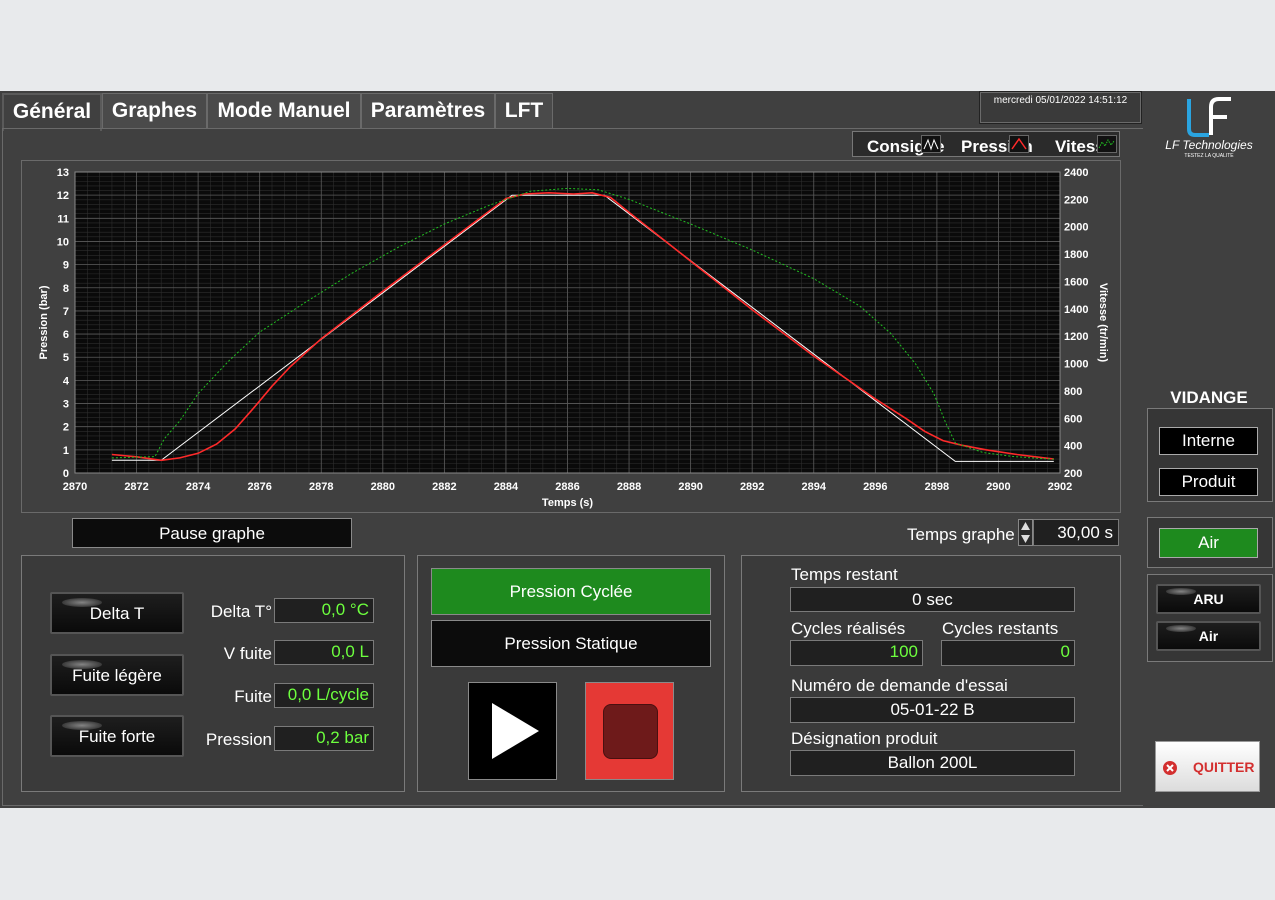  I want to click on tab-parametres: Paramètres, so click(428, 110).